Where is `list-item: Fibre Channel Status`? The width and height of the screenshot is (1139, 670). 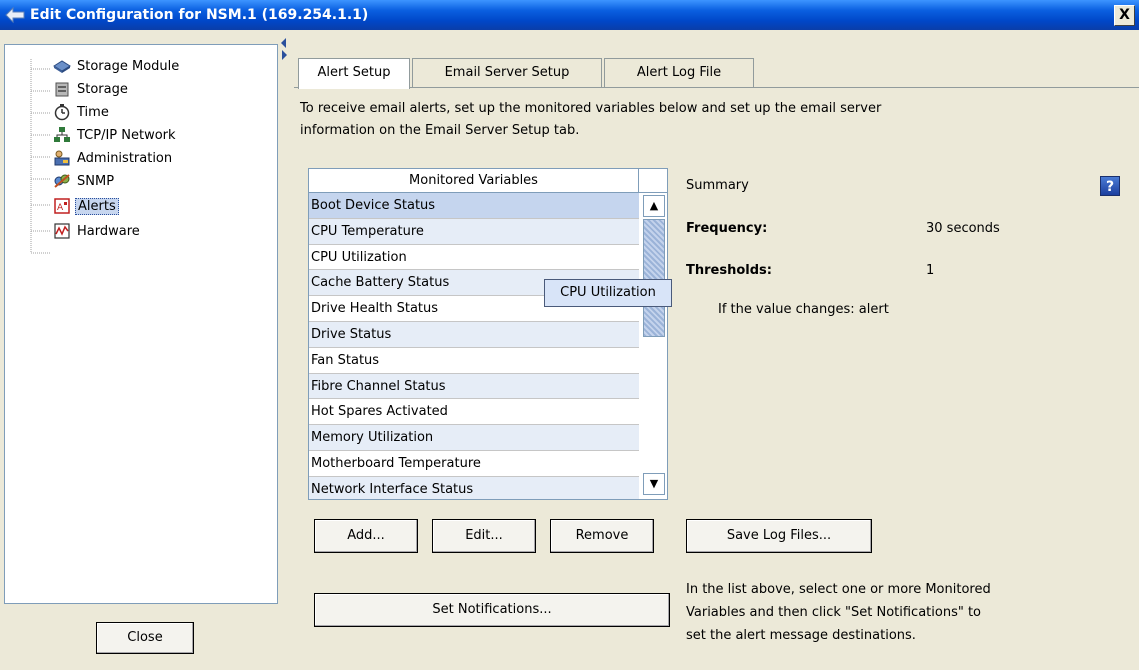 list-item: Fibre Channel Status is located at coordinates (474, 386).